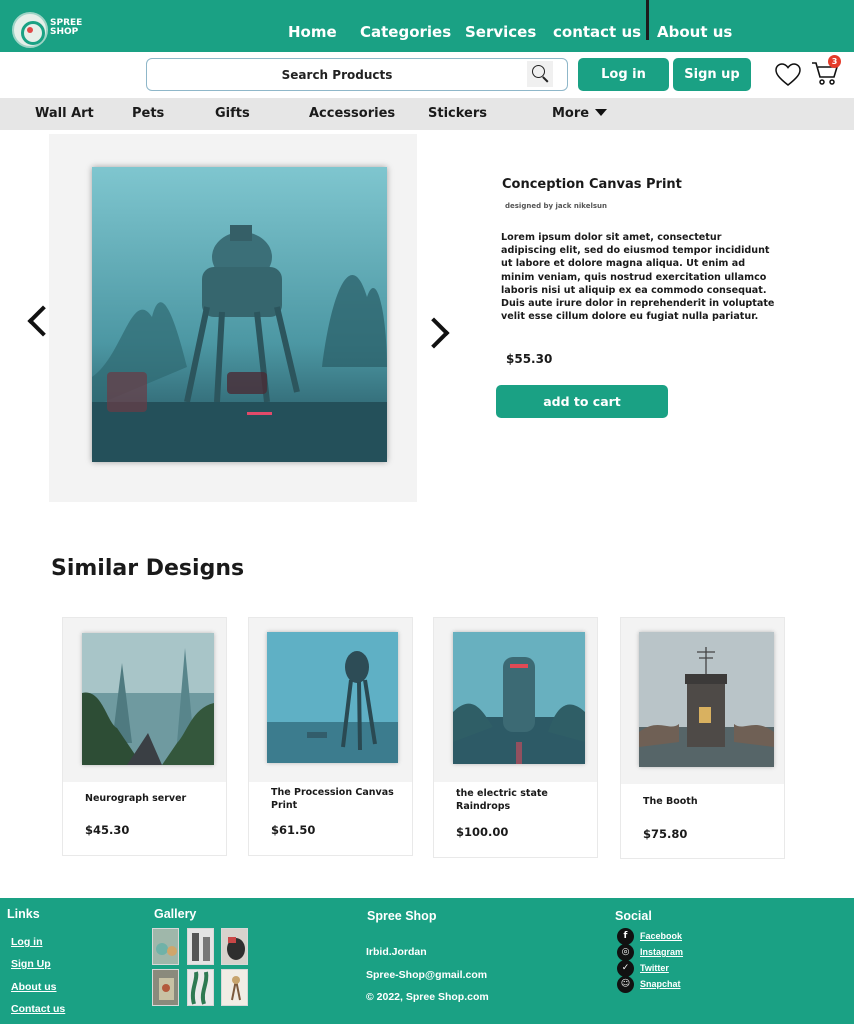 The image size is (854, 1024). Describe the element at coordinates (457, 114) in the screenshot. I see `category-stickers: Stickers` at that location.